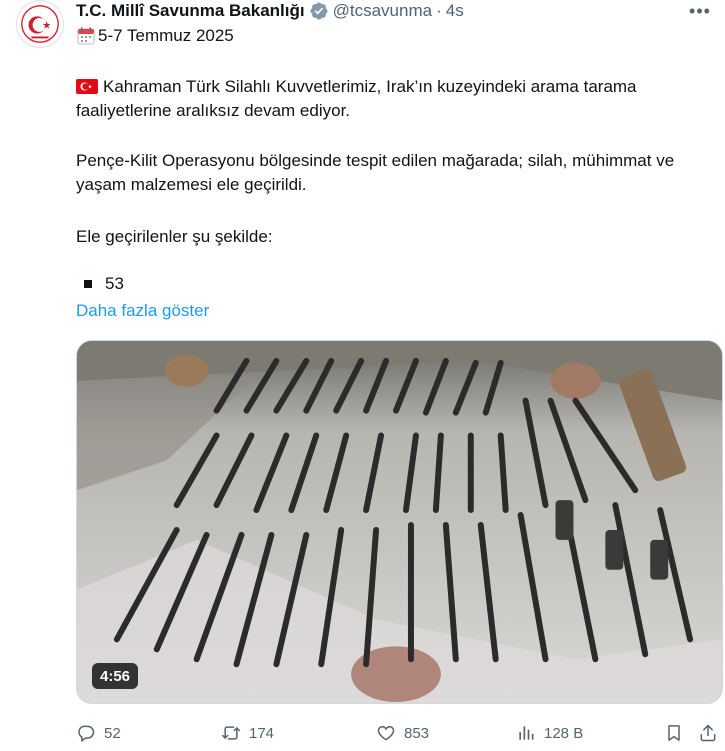 The height and width of the screenshot is (751, 725). Describe the element at coordinates (115, 676) in the screenshot. I see `video-duration-badge: 4:56` at that location.